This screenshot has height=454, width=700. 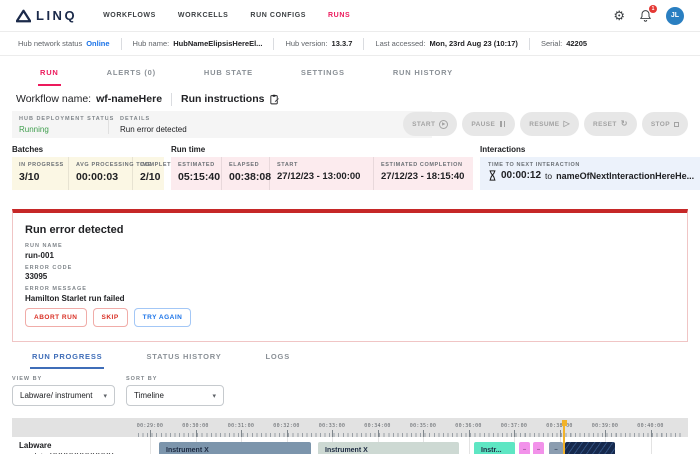 What do you see at coordinates (605, 124) in the screenshot?
I see `button-label: RESET` at bounding box center [605, 124].